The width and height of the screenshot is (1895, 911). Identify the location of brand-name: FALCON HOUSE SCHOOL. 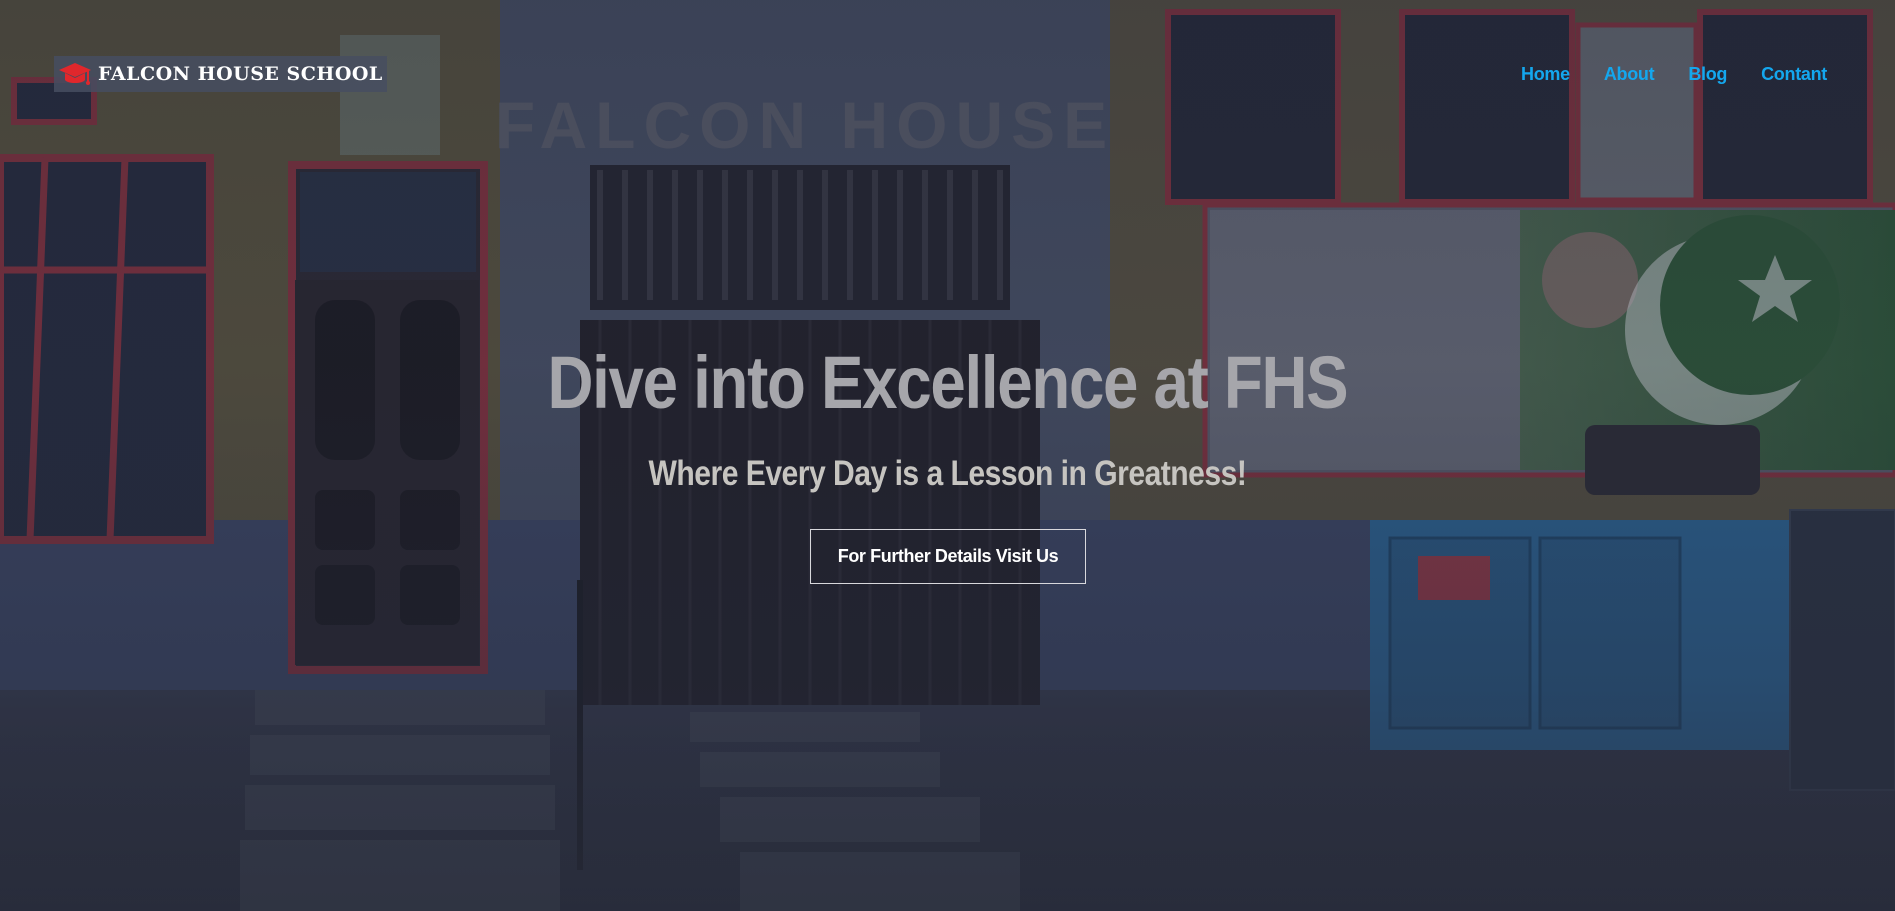
(240, 74).